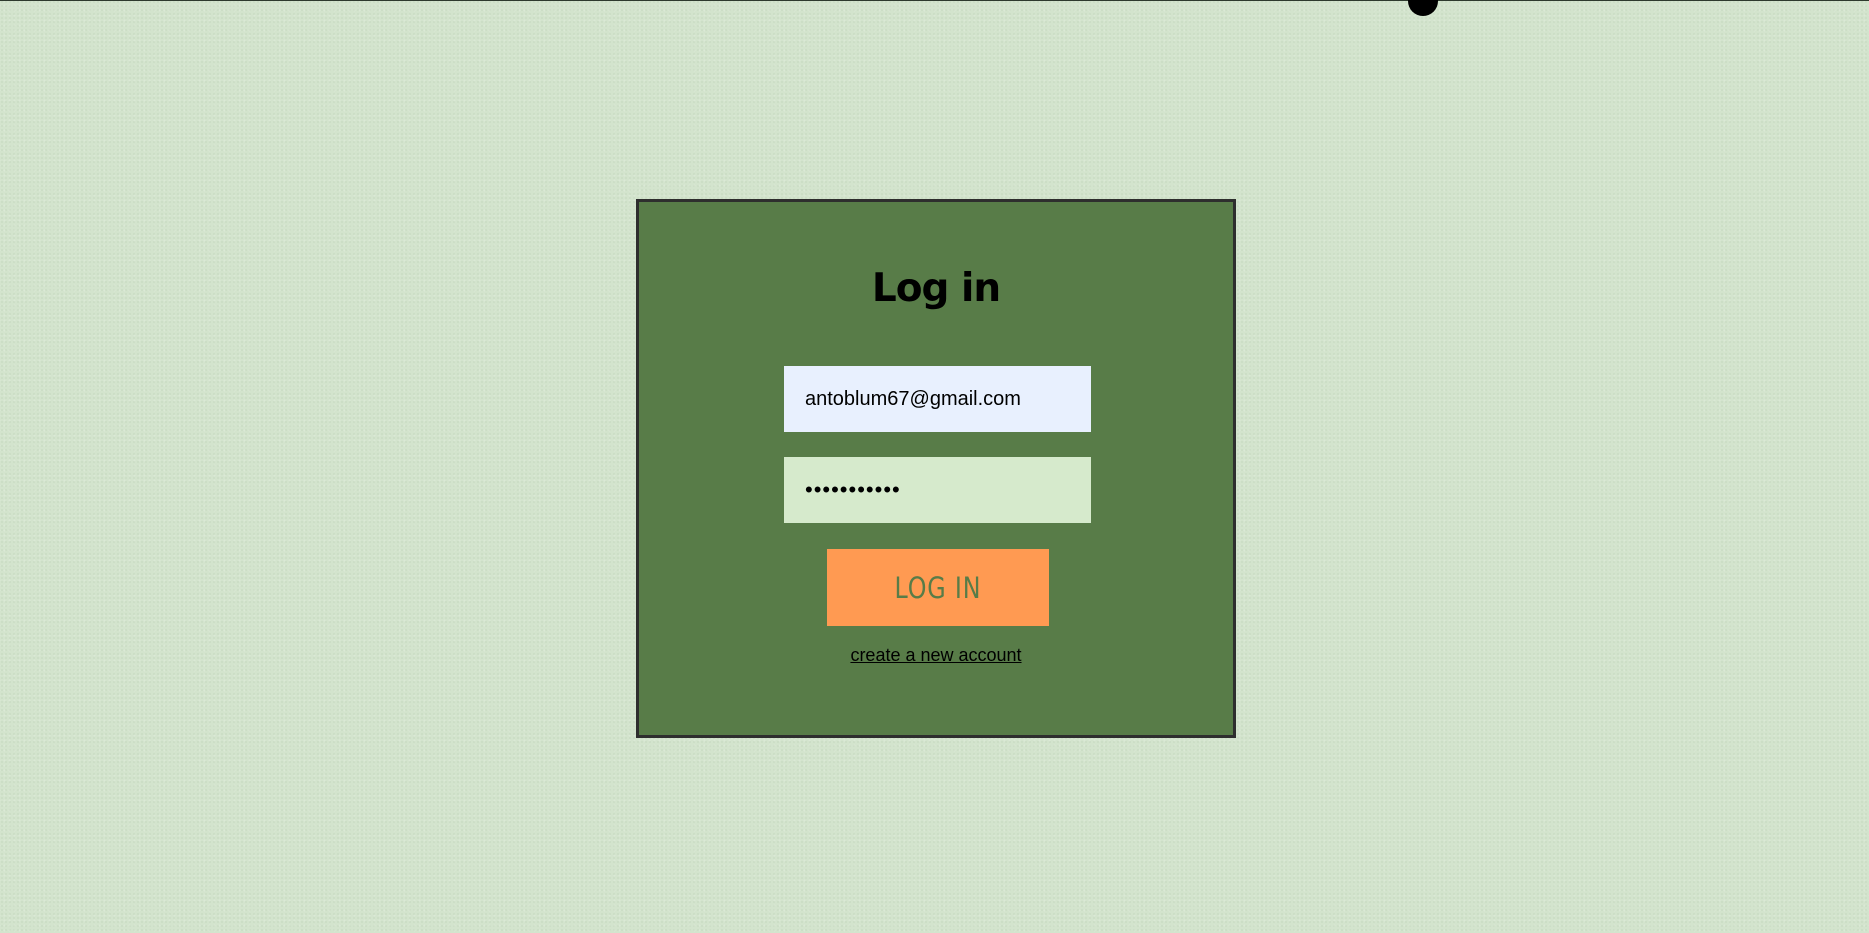 The image size is (1869, 933). What do you see at coordinates (936, 288) in the screenshot?
I see `page-title: Log in` at bounding box center [936, 288].